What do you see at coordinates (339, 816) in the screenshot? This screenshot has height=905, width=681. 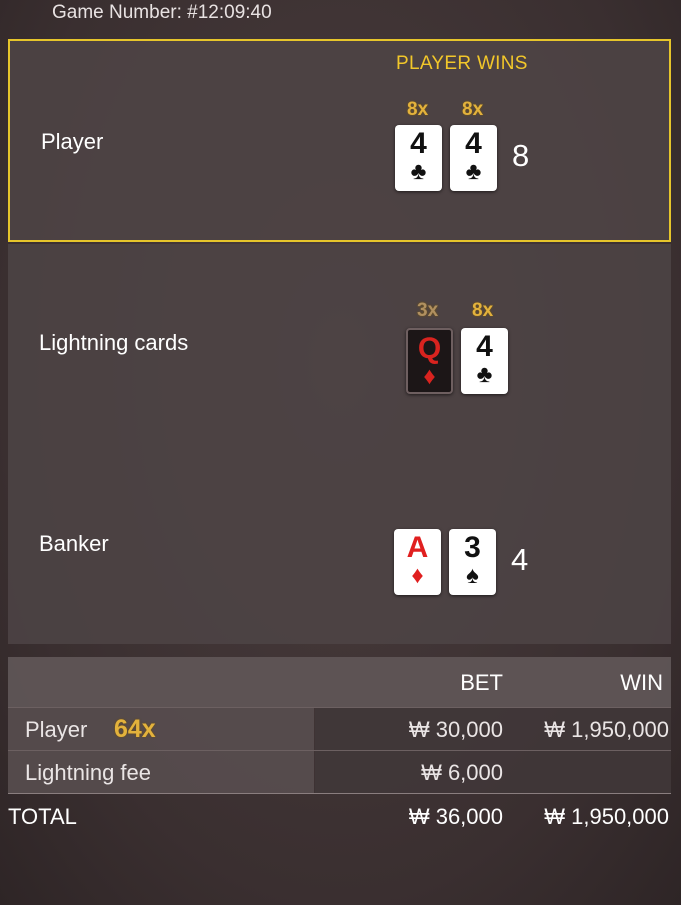 I see `total-row: TOTAL ₩ 36,000 ₩ 1,950,000` at bounding box center [339, 816].